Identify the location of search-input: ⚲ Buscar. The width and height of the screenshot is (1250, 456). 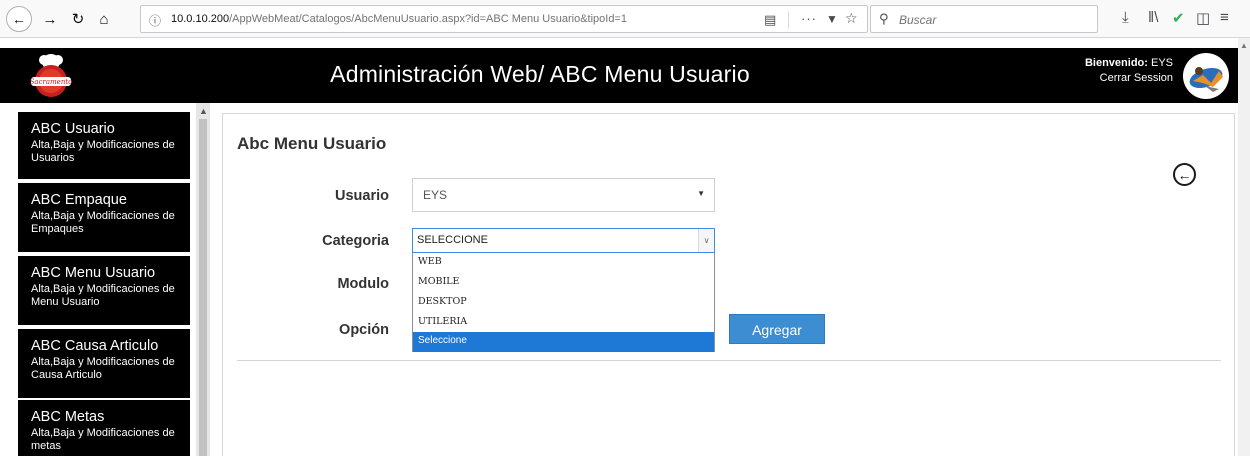
(984, 19).